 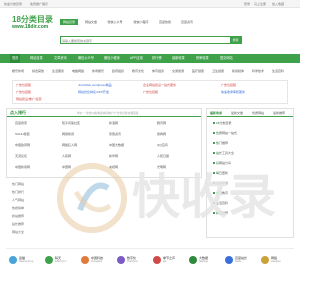 What do you see at coordinates (69, 145) in the screenshot?
I see `site-link: 网络红人网` at bounding box center [69, 145].